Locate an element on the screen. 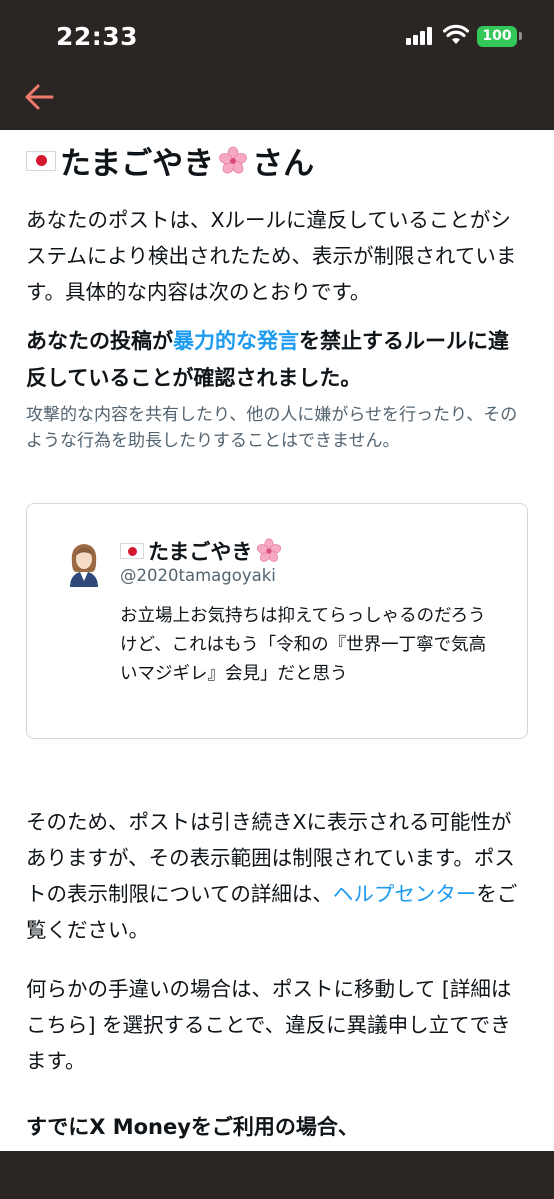 The image size is (554, 1199). greeting-suffix: さん is located at coordinates (283, 164).